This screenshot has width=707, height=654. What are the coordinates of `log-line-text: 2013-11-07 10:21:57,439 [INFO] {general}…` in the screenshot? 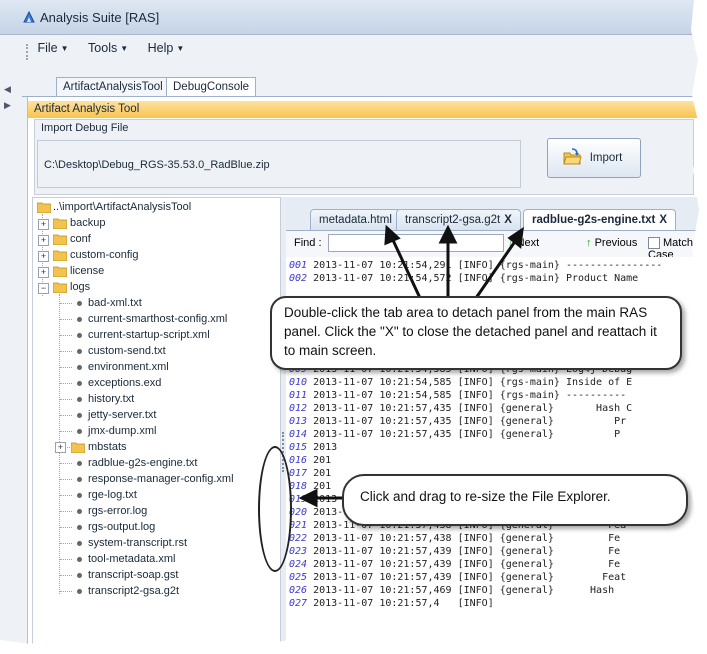 It's located at (467, 551).